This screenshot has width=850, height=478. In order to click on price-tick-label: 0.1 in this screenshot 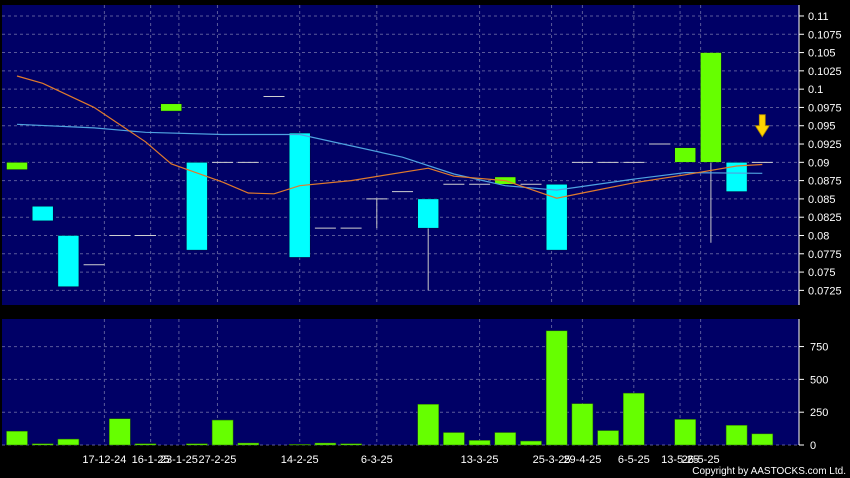, I will do `click(815, 90)`.